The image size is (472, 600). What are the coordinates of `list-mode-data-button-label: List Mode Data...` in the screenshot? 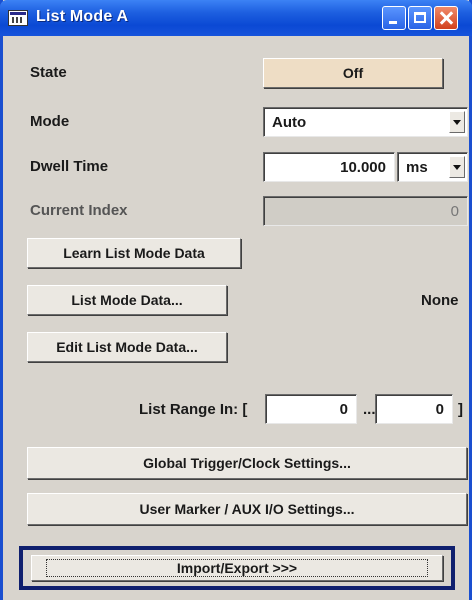 It's located at (127, 300).